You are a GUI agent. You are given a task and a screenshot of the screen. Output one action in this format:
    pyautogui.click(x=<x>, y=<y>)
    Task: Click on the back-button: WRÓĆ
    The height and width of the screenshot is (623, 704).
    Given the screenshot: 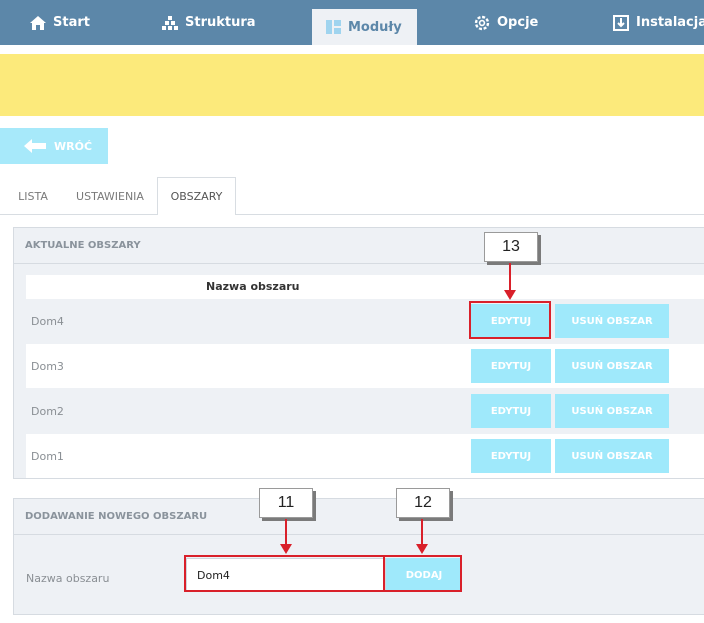 What is the action you would take?
    pyautogui.click(x=54, y=146)
    